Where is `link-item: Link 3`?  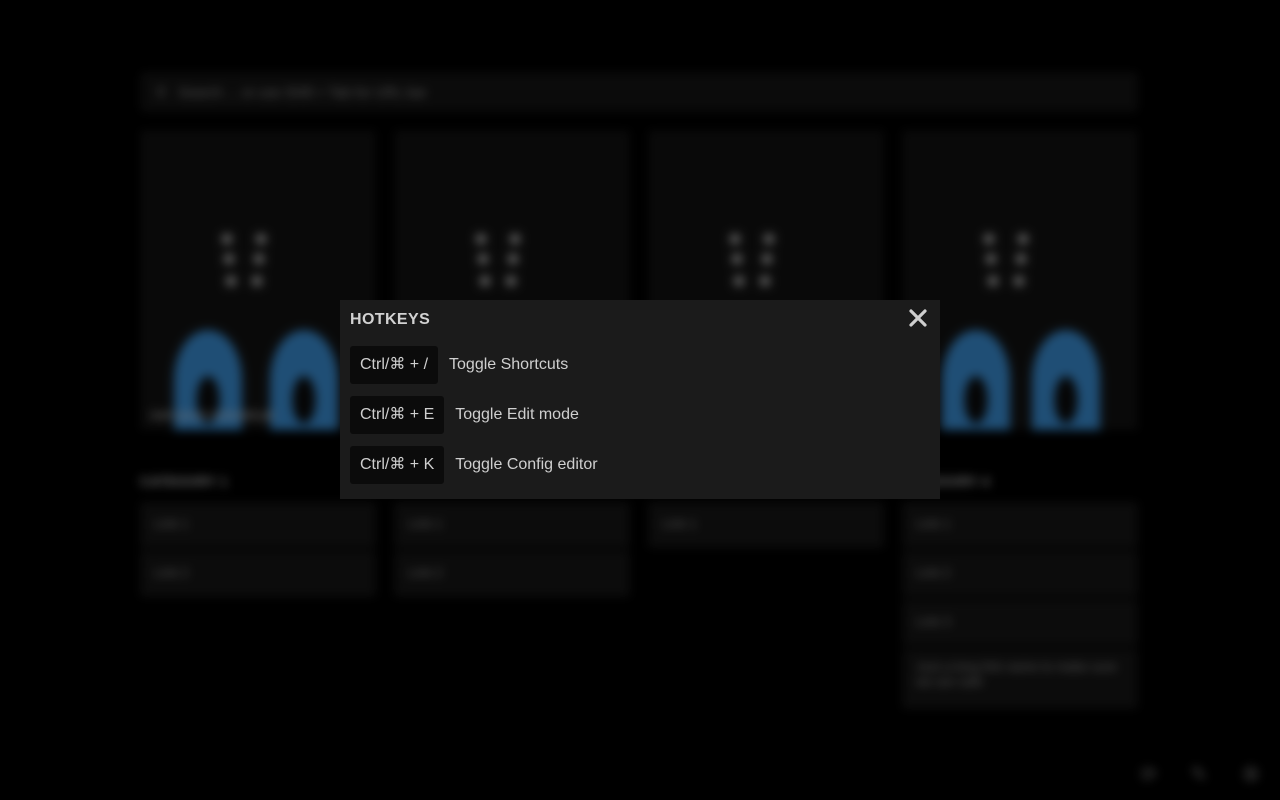
link-item: Link 3 is located at coordinates (1020, 623).